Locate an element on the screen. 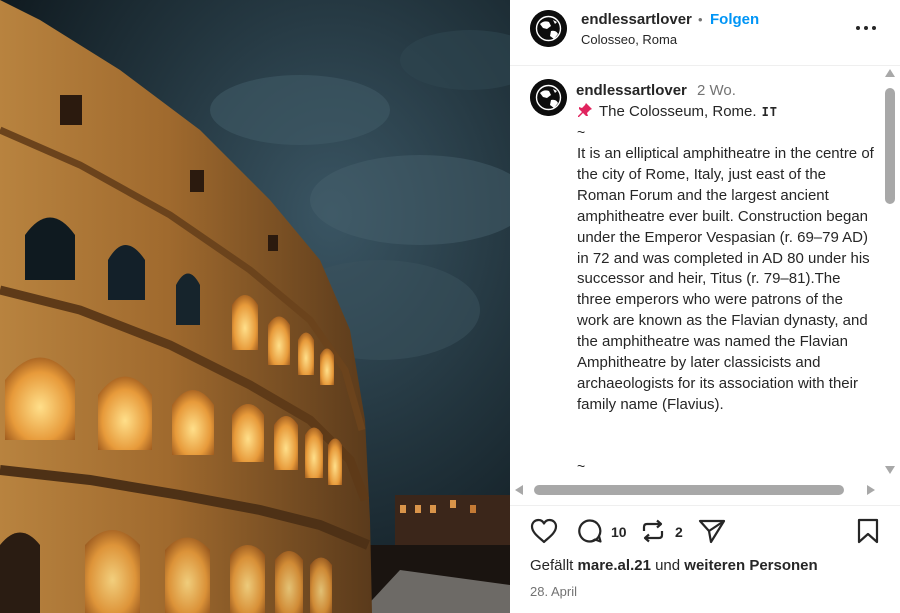 The height and width of the screenshot is (613, 900). caption-timestamp: 2 Wo. is located at coordinates (716, 90).